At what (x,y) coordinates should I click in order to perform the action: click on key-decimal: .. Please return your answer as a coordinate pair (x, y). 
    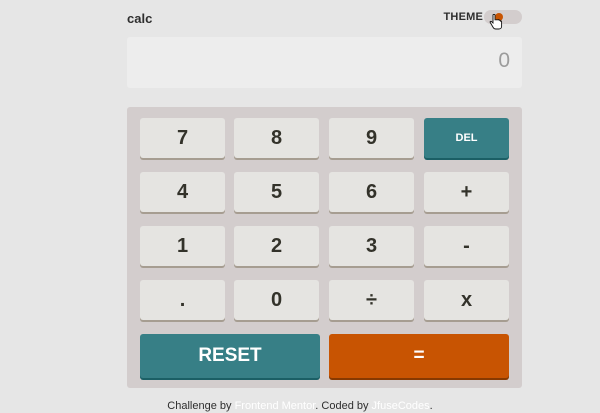
    Looking at the image, I should click on (182, 300).